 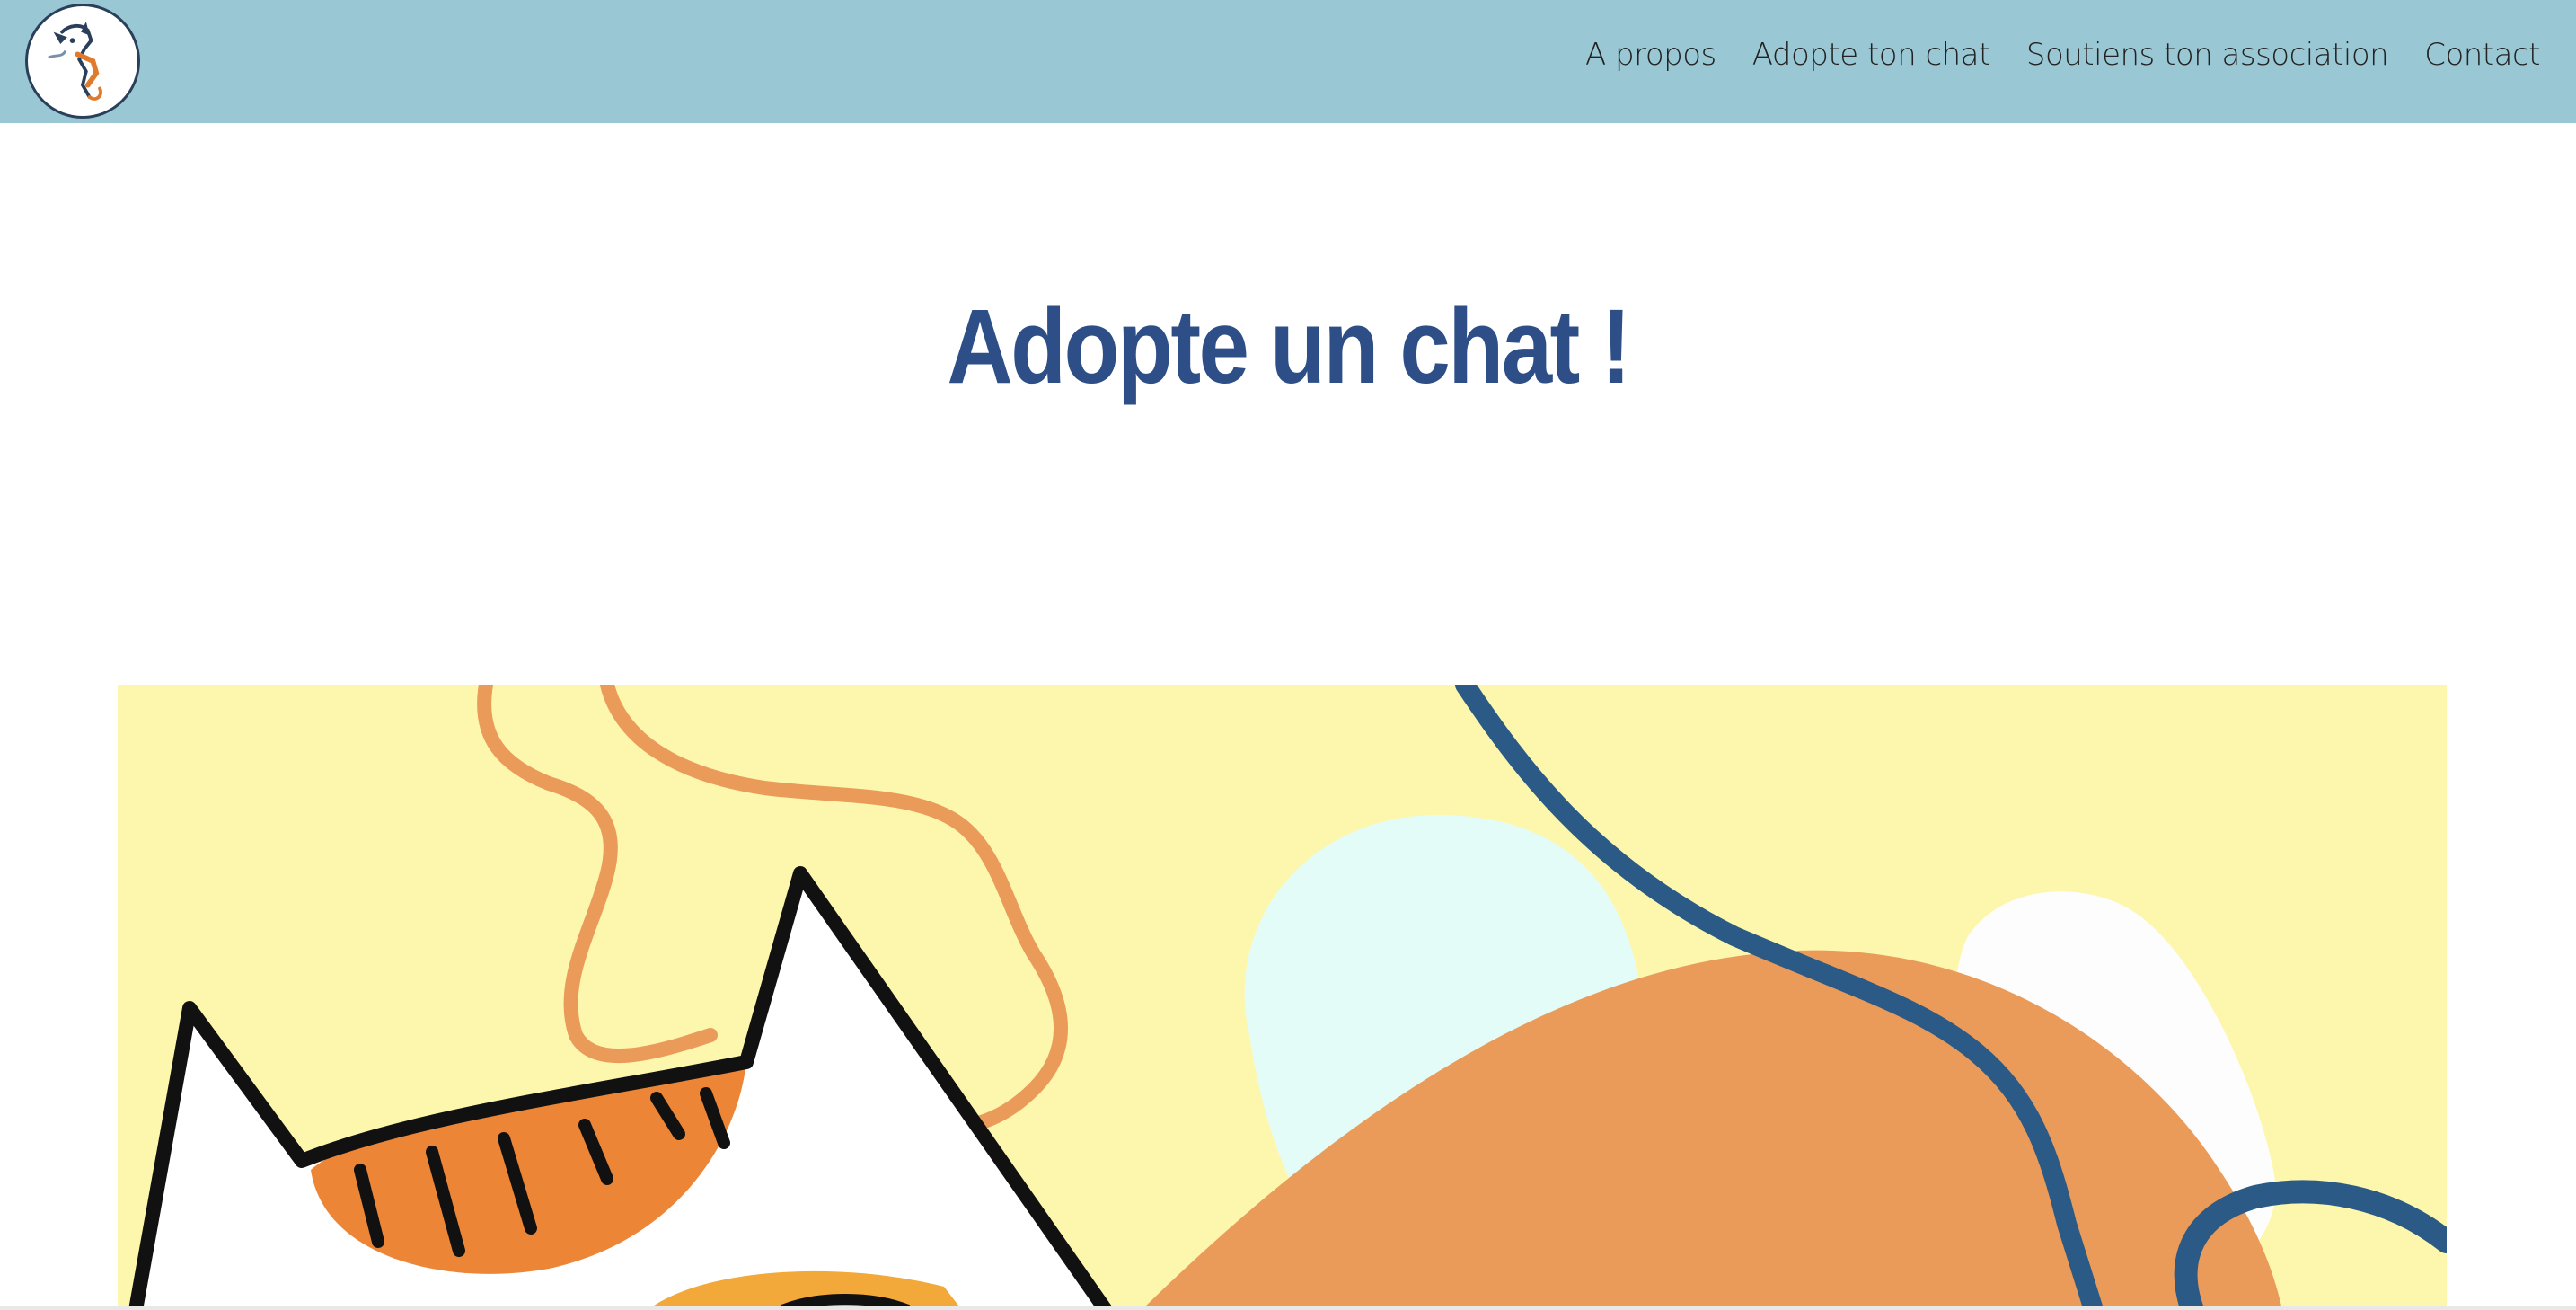 What do you see at coordinates (2207, 55) in the screenshot?
I see `nav-link-soutiens-ton-association: Soutiens ton association` at bounding box center [2207, 55].